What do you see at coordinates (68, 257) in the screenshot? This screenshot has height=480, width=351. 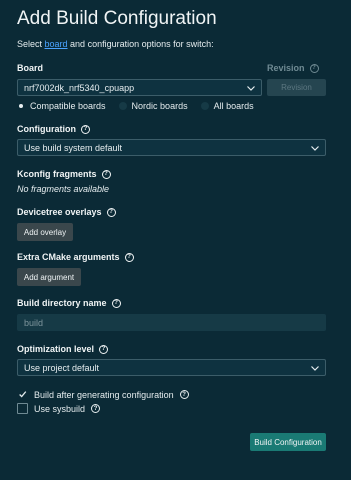 I see `cmake-label-text: Extra CMake arguments` at bounding box center [68, 257].